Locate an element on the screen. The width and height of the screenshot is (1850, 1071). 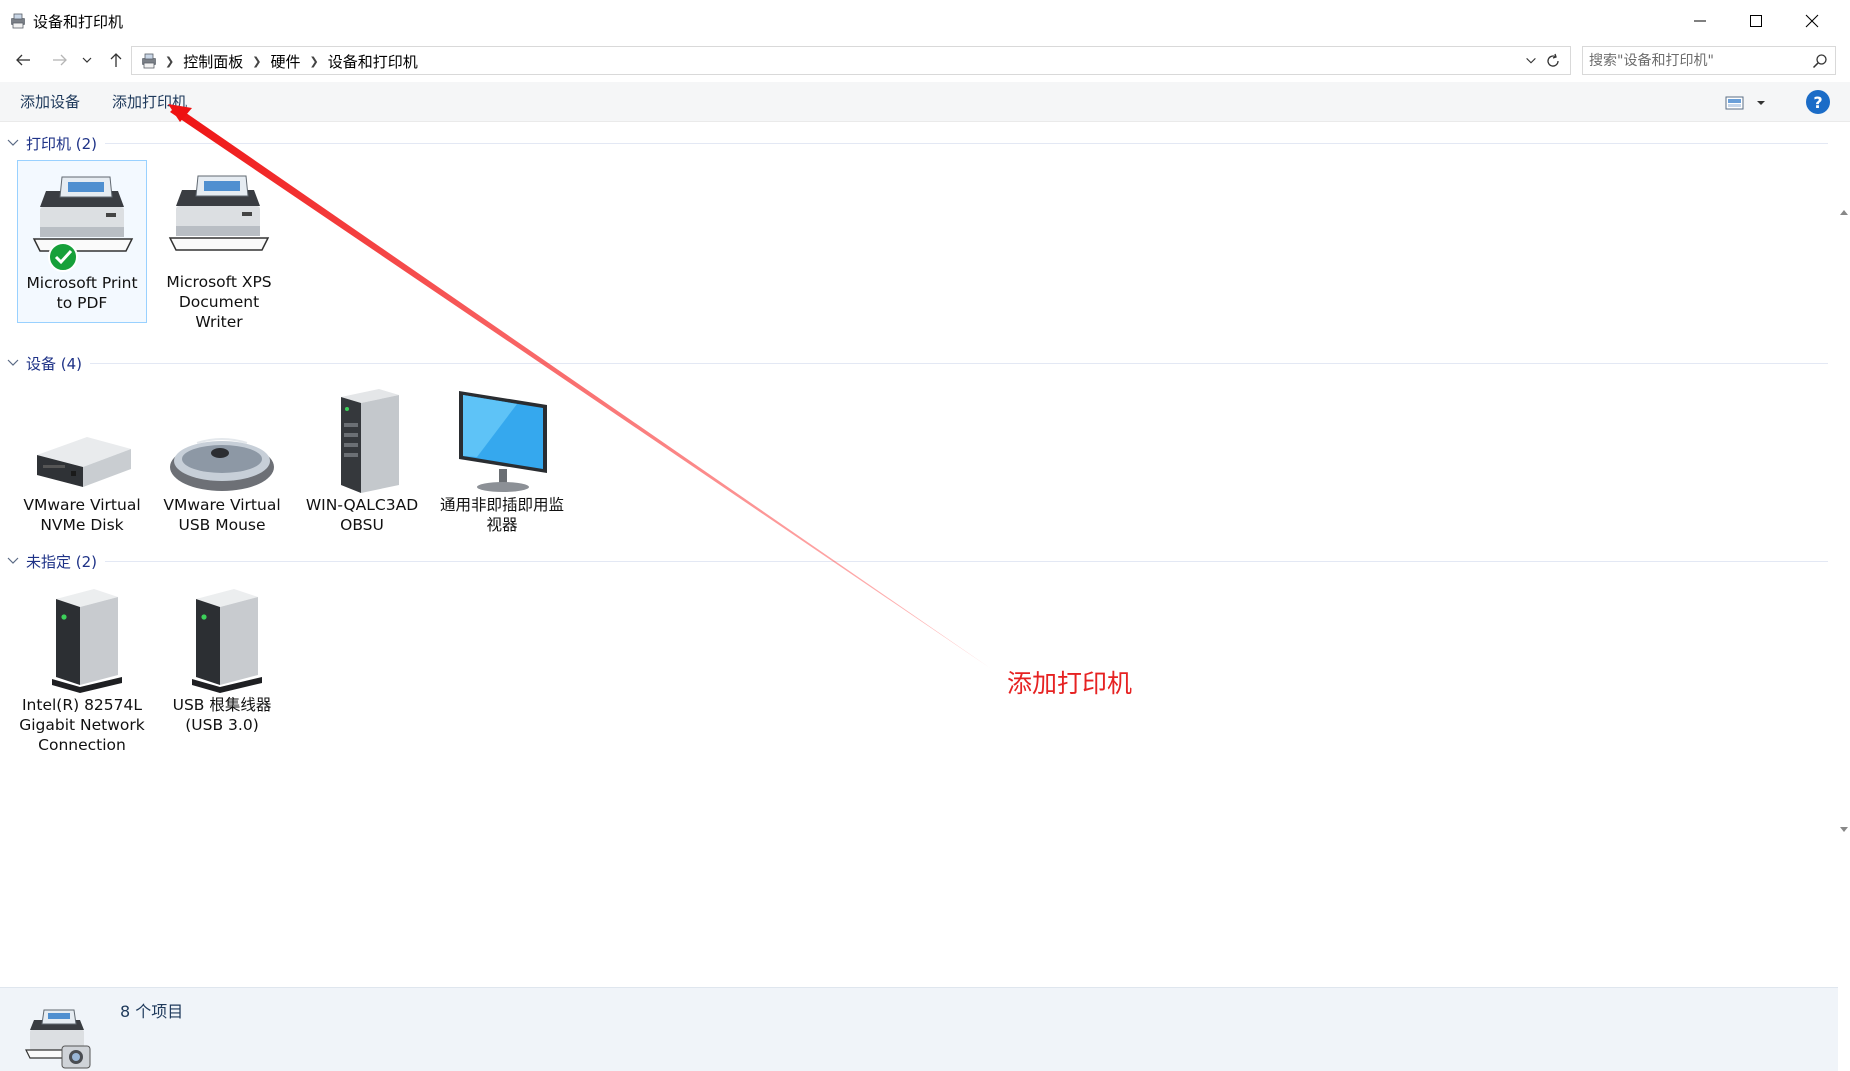
device-item-usb-root-hub: USB 根集线器 (USB 3.0) is located at coordinates (222, 657).